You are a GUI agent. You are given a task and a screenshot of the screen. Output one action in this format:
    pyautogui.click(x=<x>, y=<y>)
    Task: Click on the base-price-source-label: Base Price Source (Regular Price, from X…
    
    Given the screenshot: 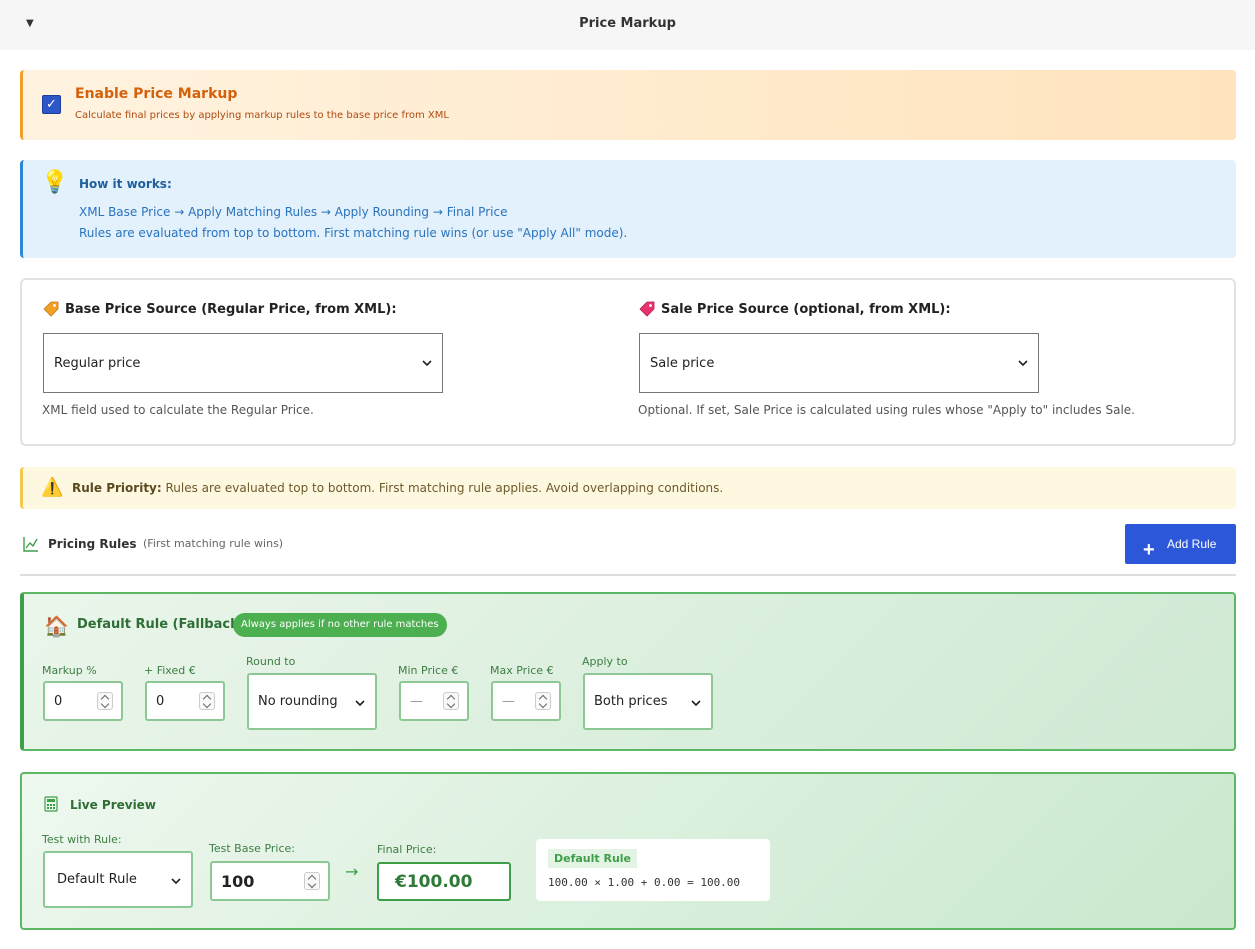 What is the action you would take?
    pyautogui.click(x=220, y=309)
    